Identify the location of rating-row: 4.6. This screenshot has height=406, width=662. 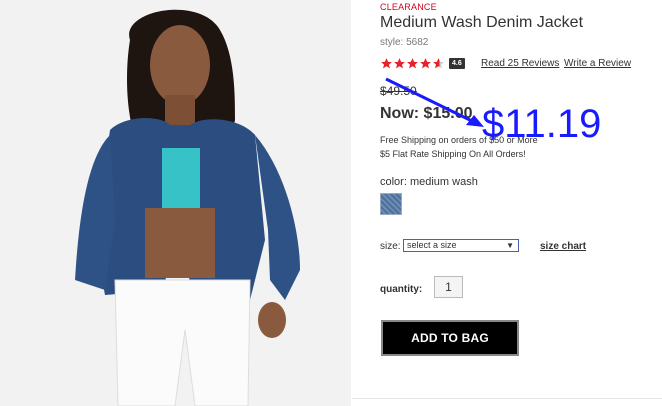
(422, 63).